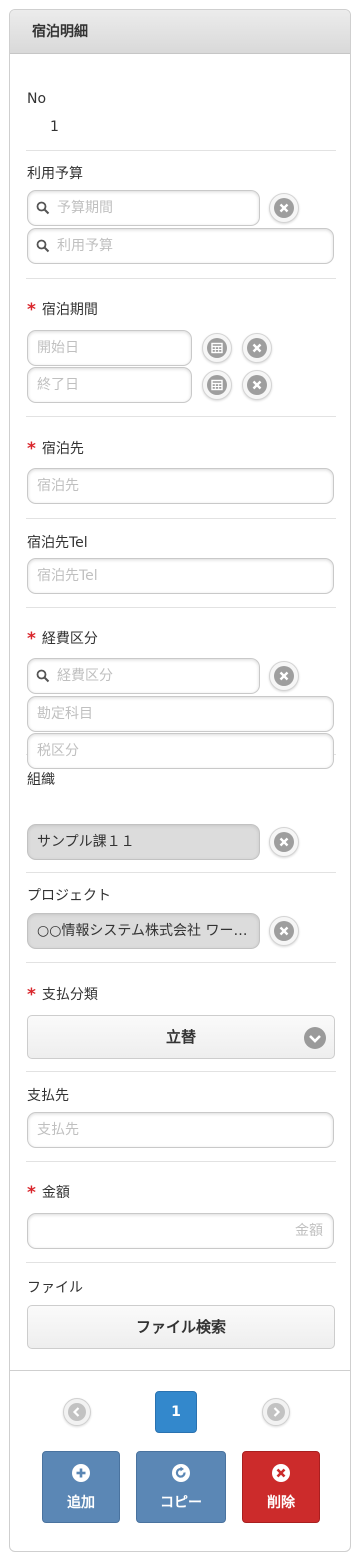 The width and height of the screenshot is (359, 1556). What do you see at coordinates (180, 576) in the screenshot?
I see `lodging-tel-input: 宿泊先Tel` at bounding box center [180, 576].